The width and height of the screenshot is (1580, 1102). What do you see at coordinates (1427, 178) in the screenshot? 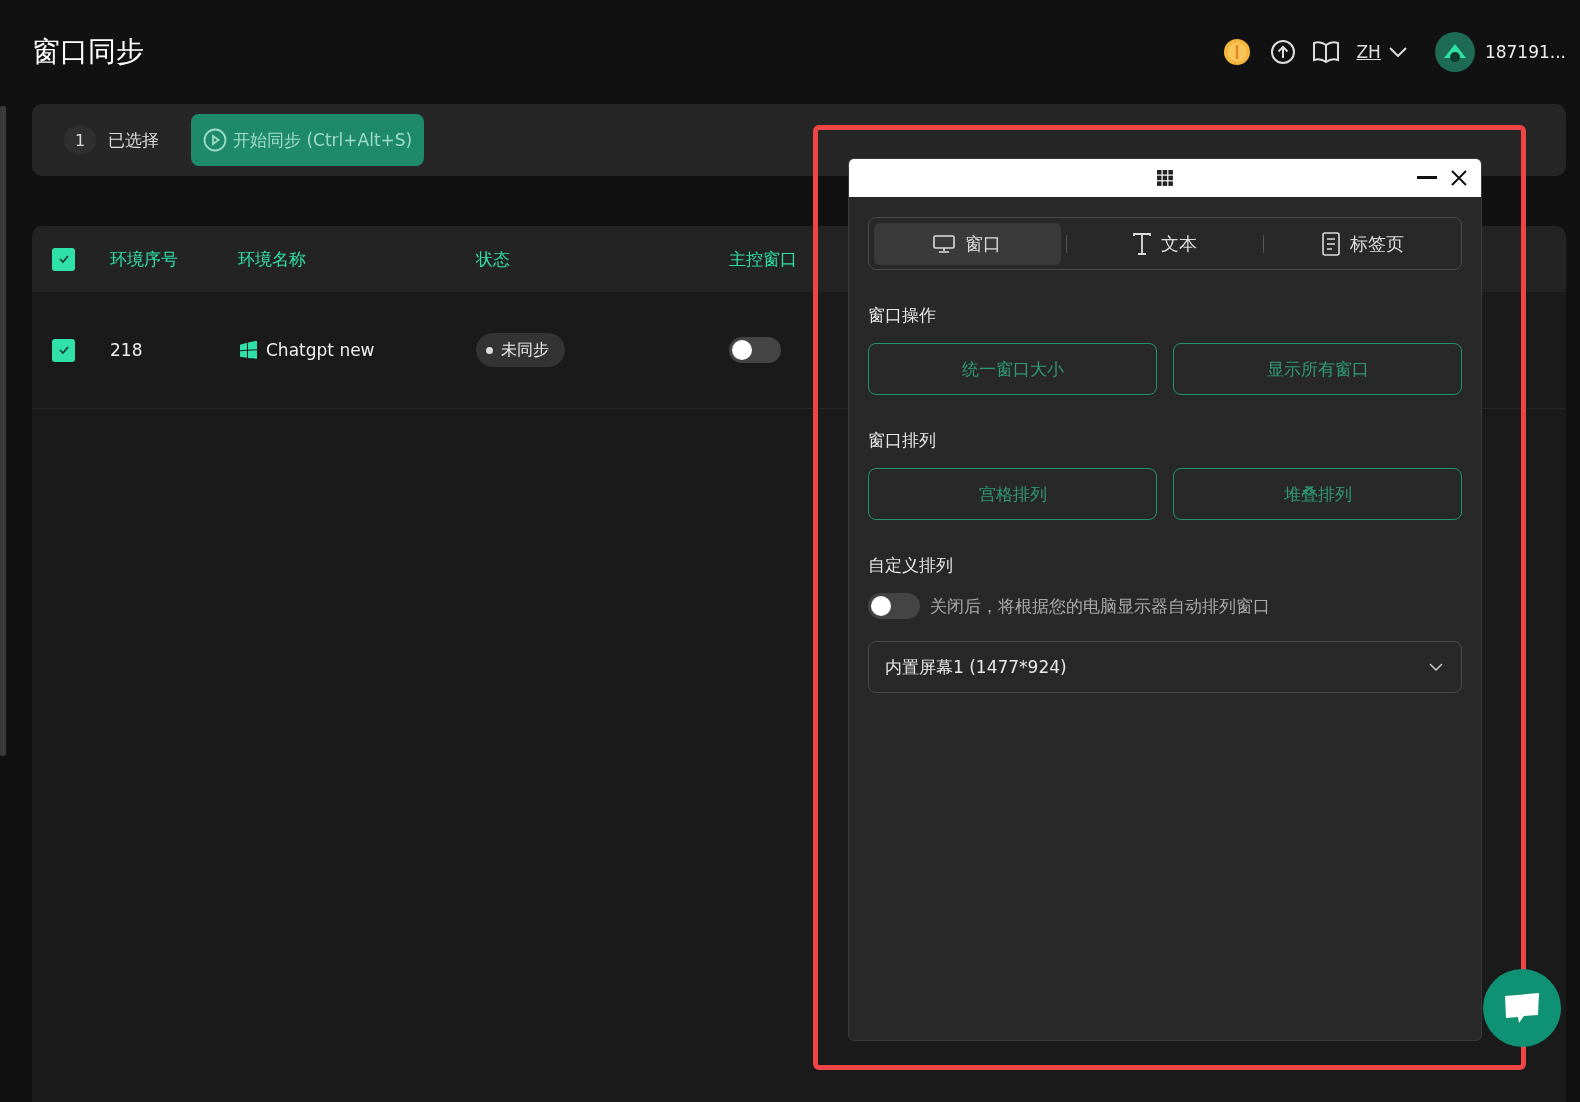
I see `minimize-icon` at bounding box center [1427, 178].